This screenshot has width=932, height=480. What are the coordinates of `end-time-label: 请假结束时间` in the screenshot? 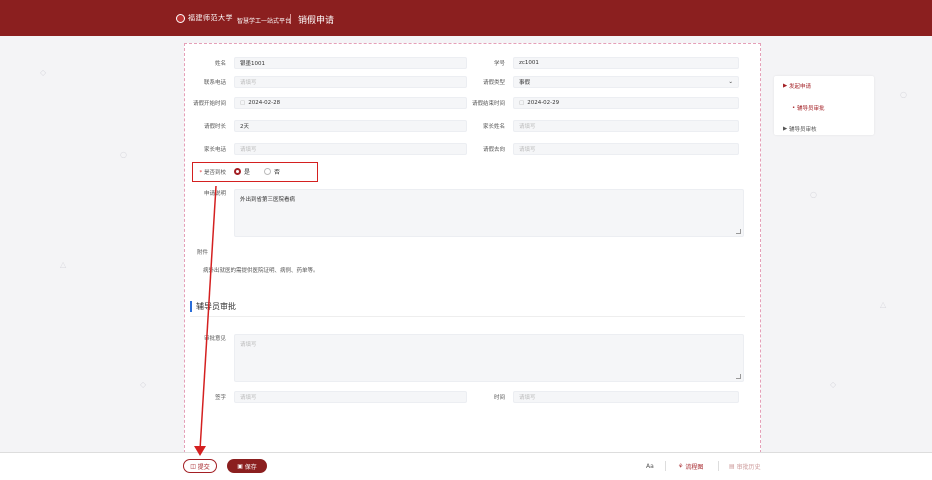 It's located at (488, 104).